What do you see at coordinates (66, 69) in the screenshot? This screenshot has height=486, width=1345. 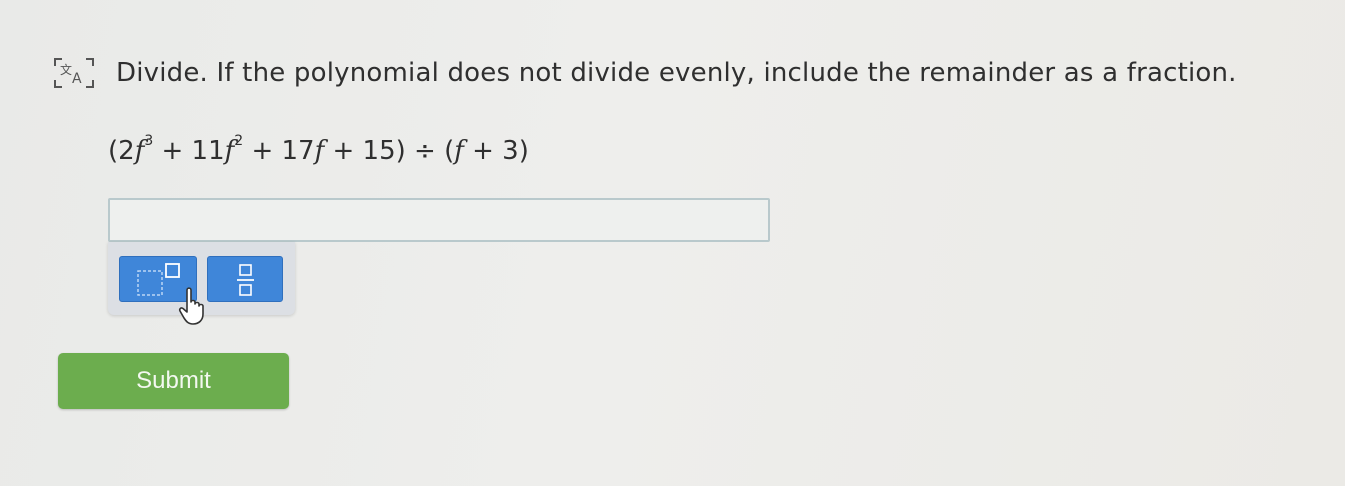 I see `svg-text: 文` at bounding box center [66, 69].